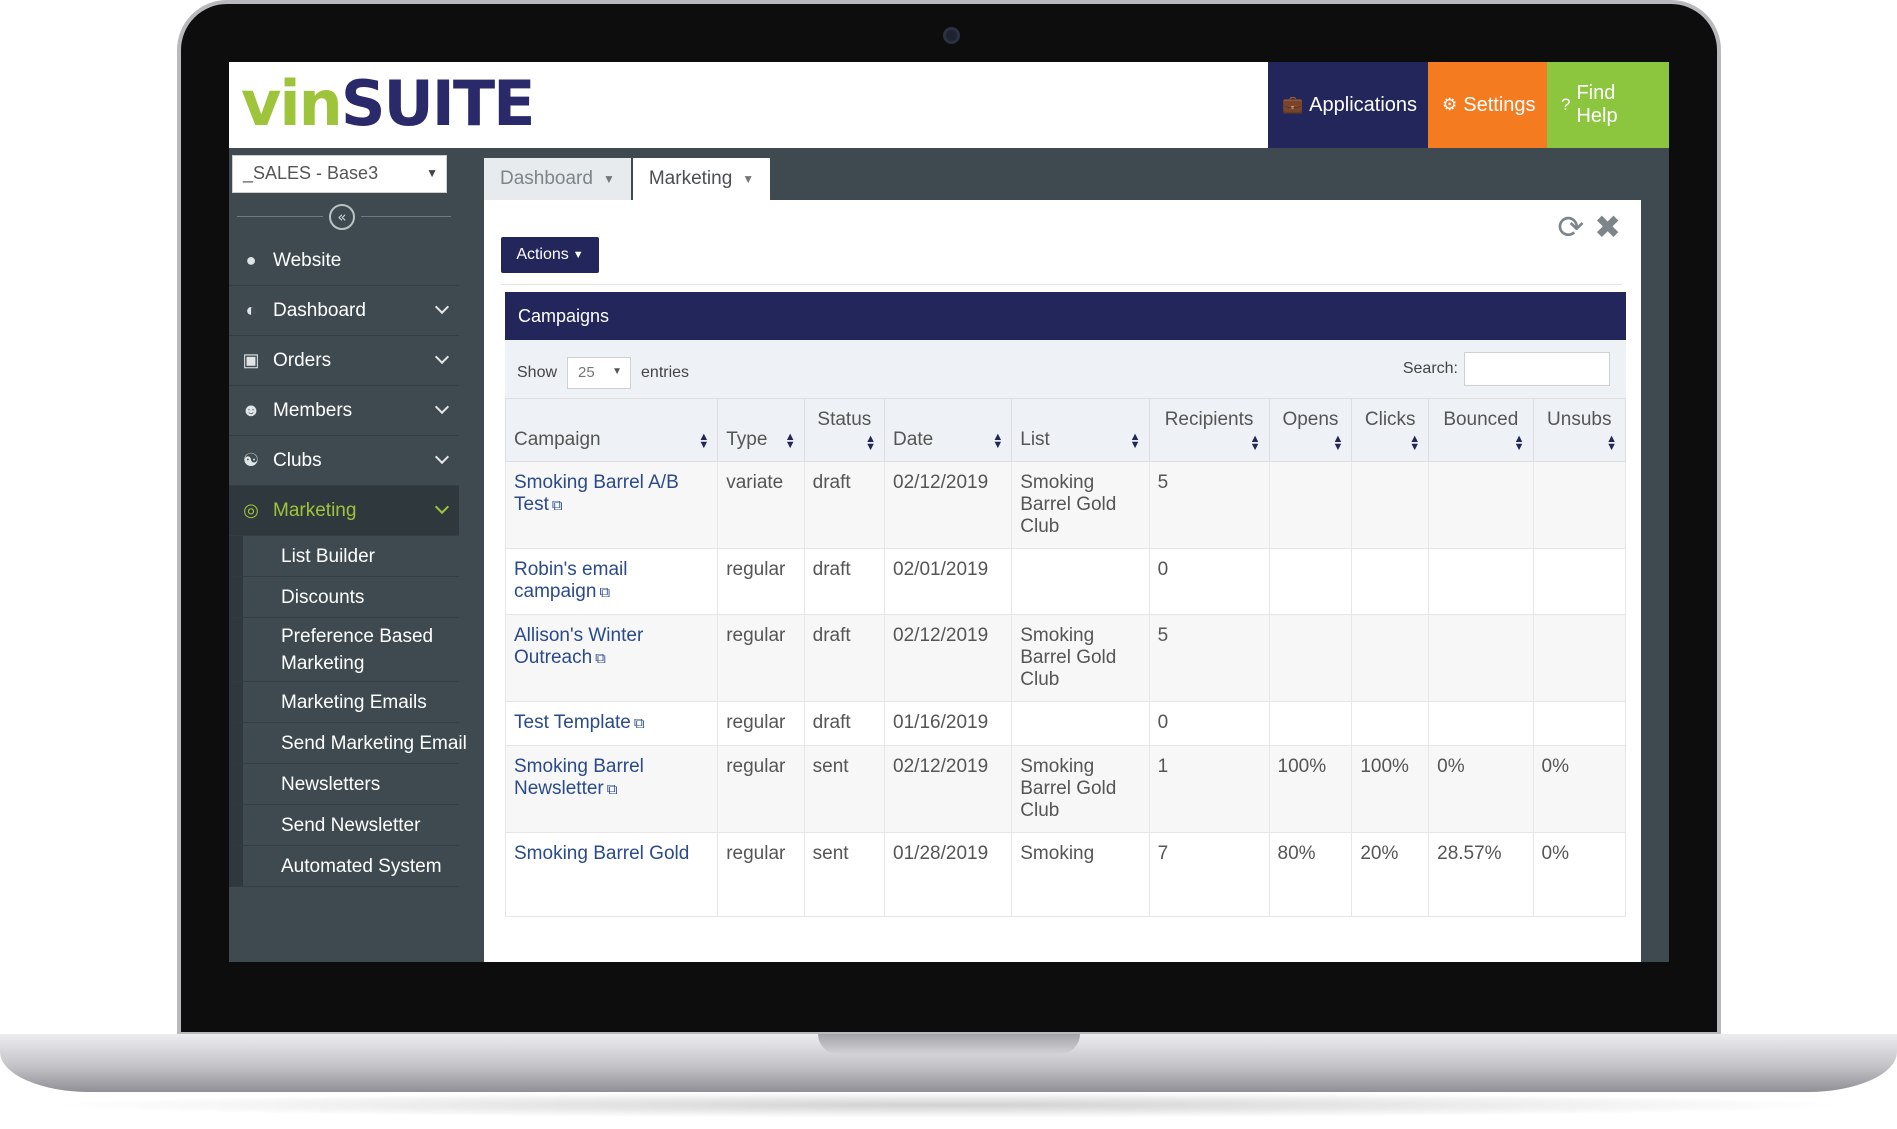 This screenshot has height=1129, width=1897. Describe the element at coordinates (1579, 430) in the screenshot. I see `column-header-unsubs: Unsubs ▲ ▼` at that location.